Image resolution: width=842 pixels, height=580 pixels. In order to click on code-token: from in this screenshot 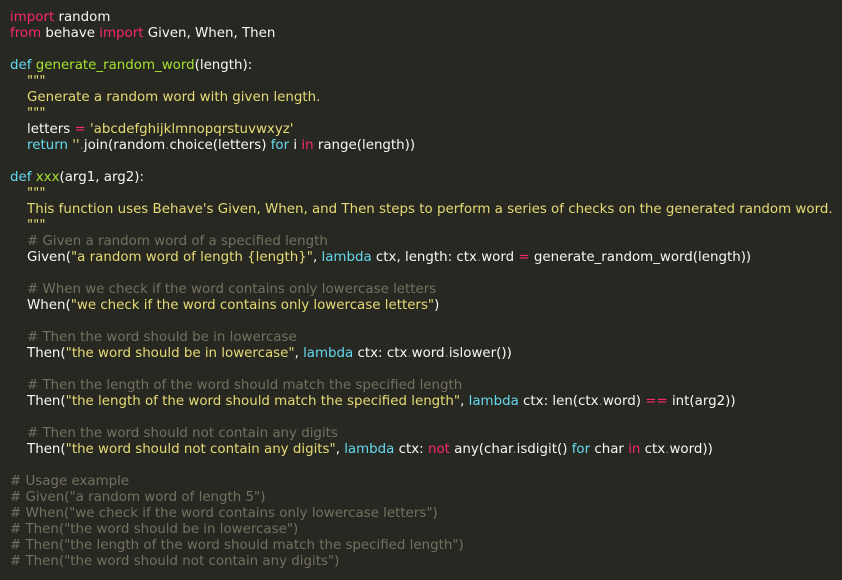, I will do `click(26, 33)`.